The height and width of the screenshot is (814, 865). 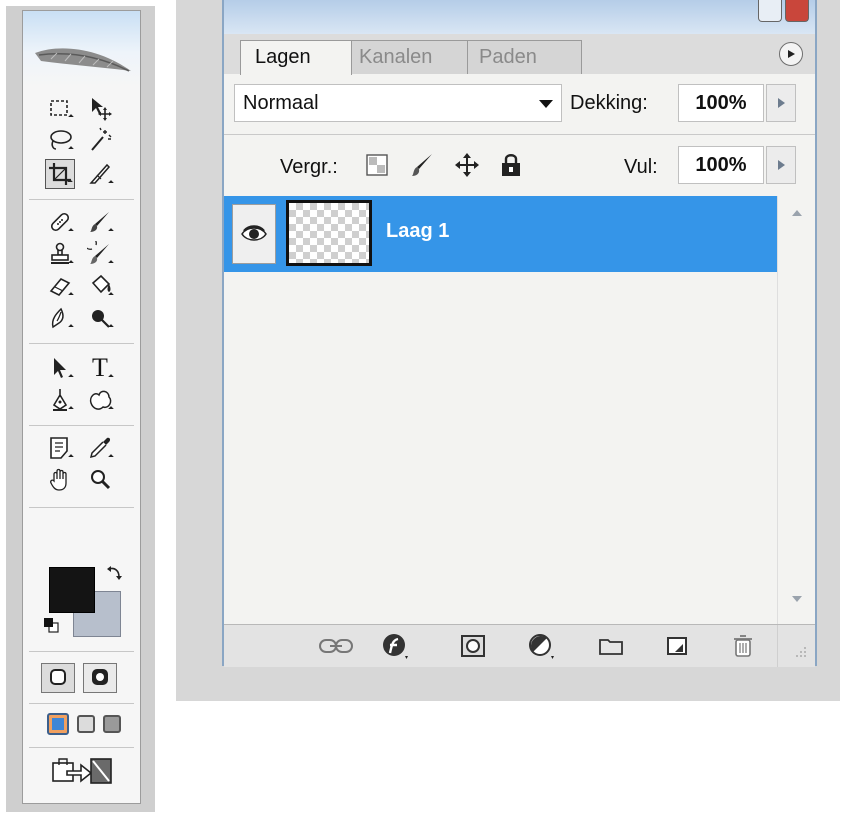 I want to click on new-page-icon, so click(x=677, y=646).